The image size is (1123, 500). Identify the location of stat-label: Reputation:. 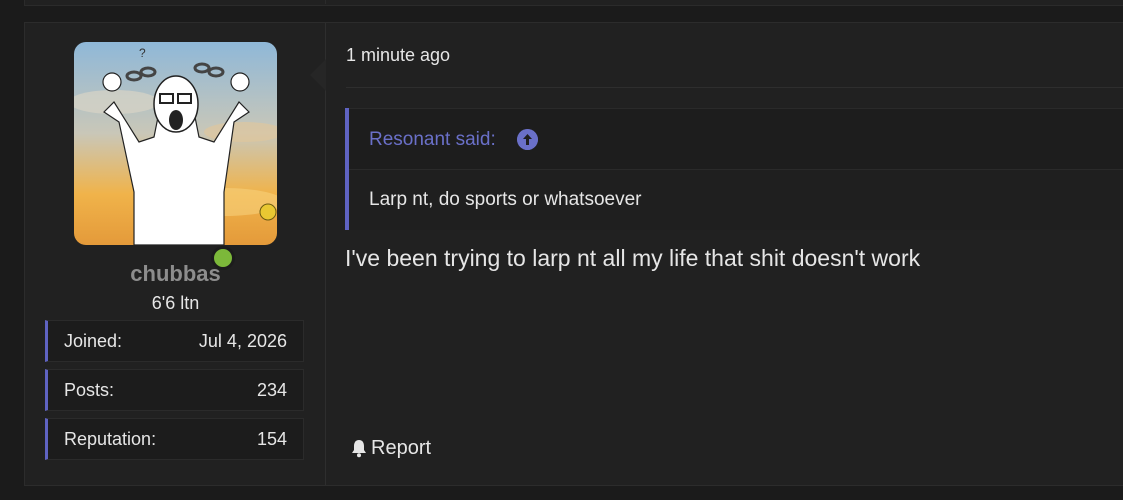
(110, 439).